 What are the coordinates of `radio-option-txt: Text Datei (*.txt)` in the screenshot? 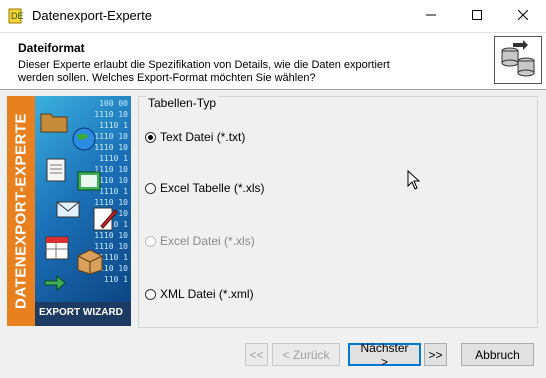 It's located at (195, 137).